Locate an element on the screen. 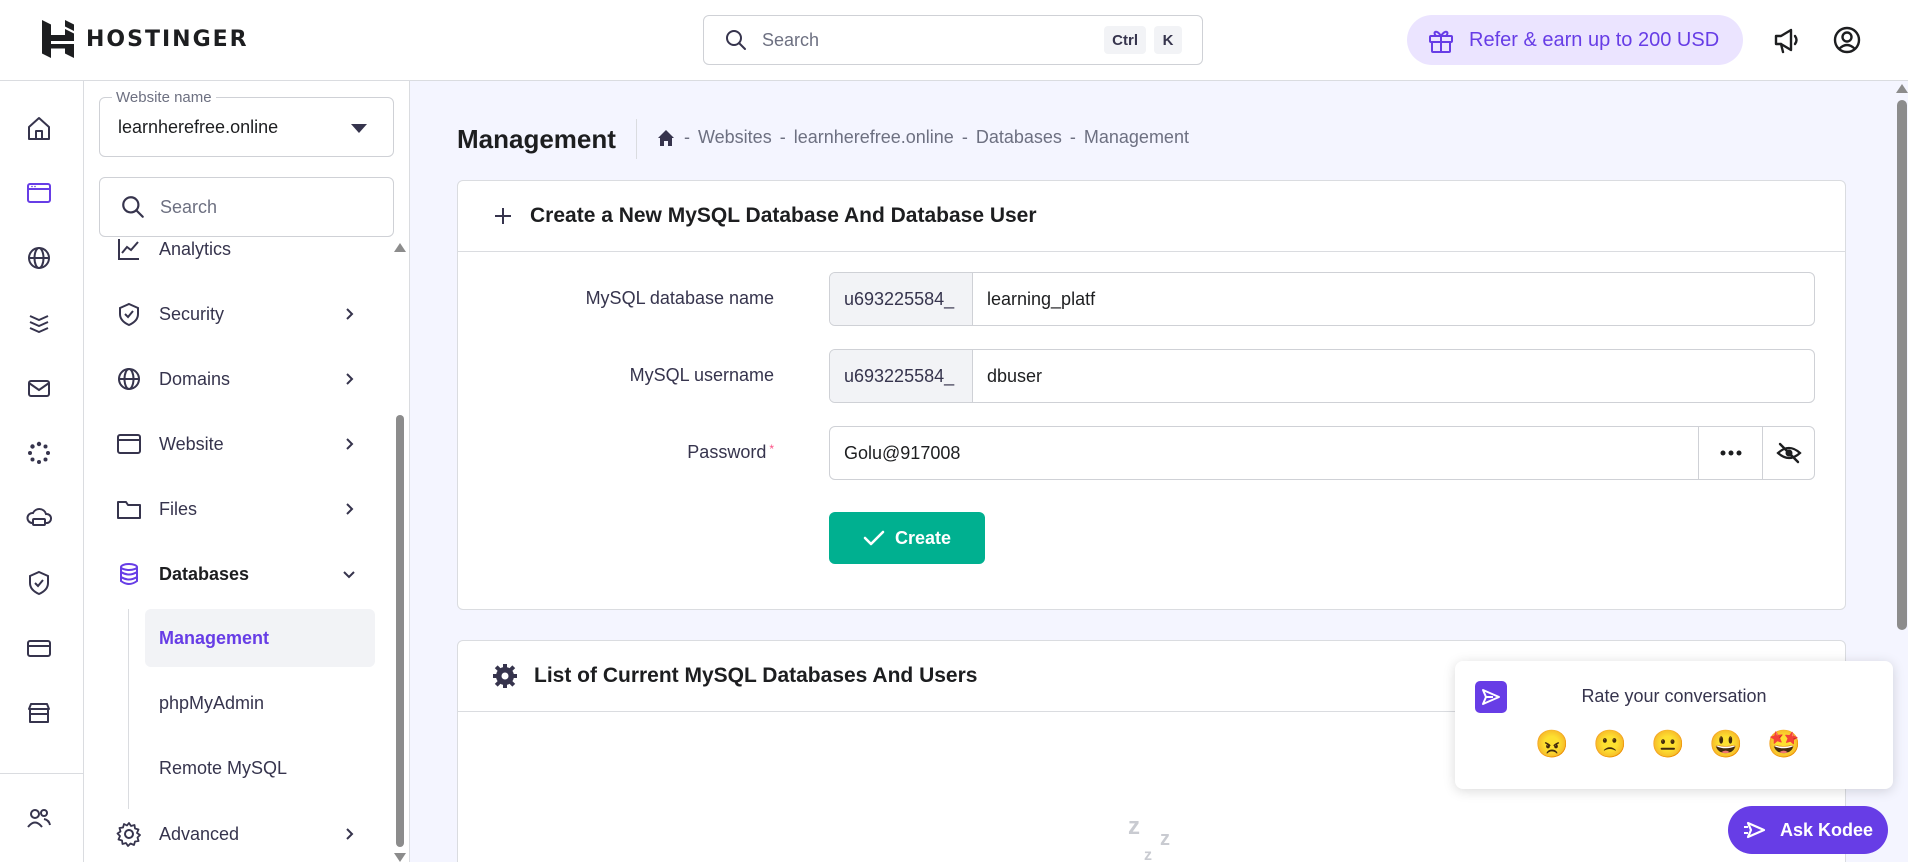  gift-icon is located at coordinates (1441, 41).